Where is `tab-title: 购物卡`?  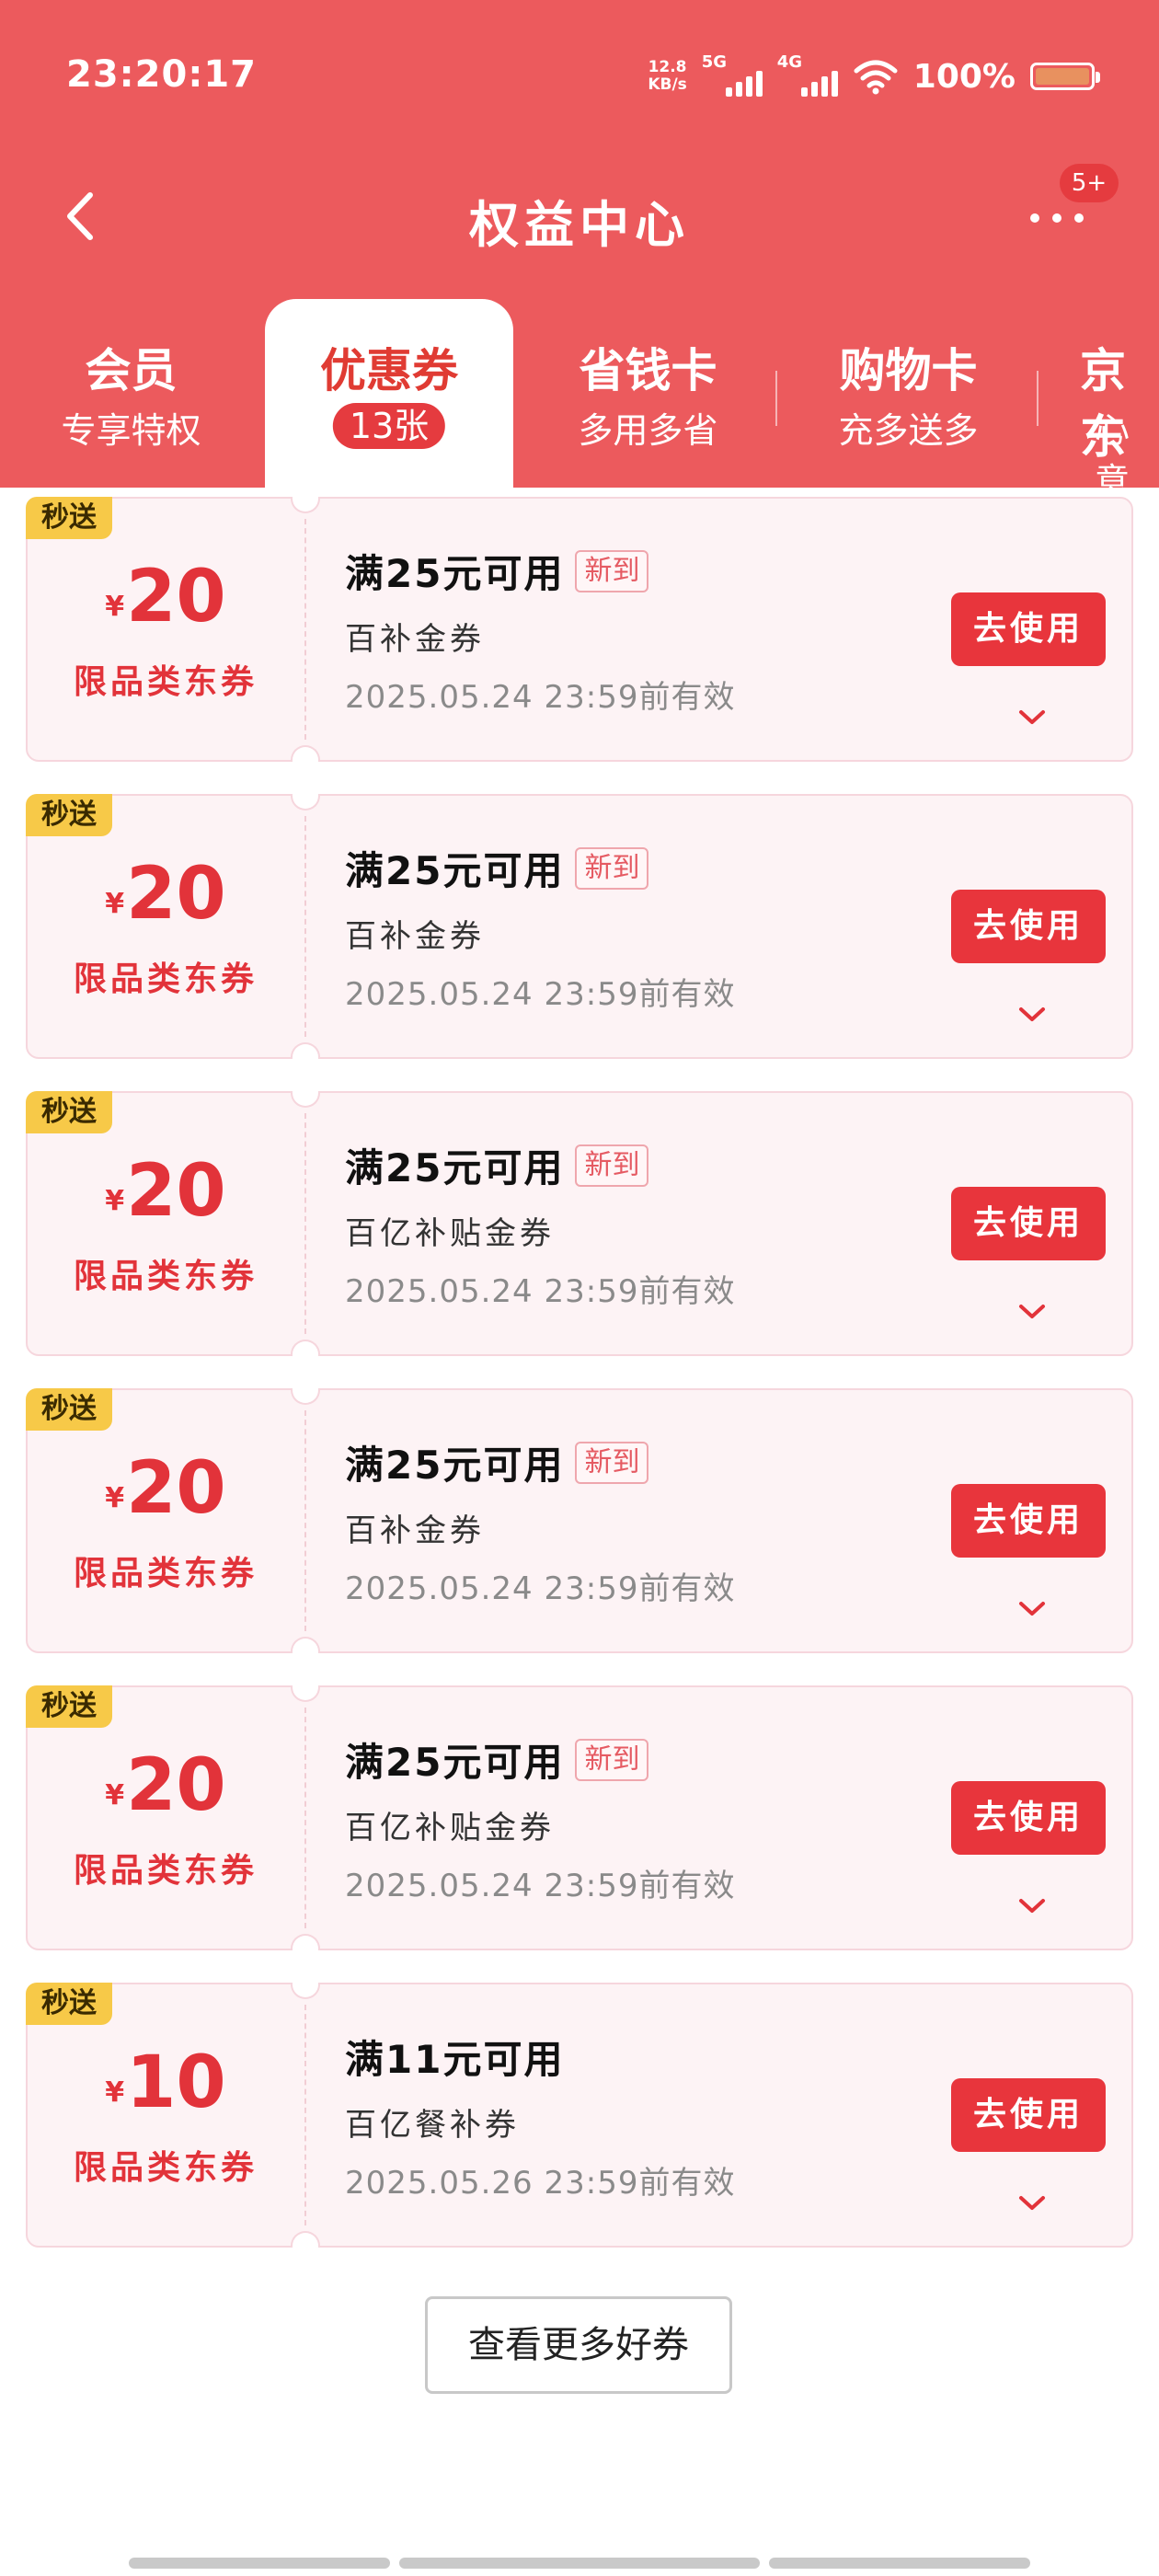
tab-title: 购物卡 is located at coordinates (908, 370).